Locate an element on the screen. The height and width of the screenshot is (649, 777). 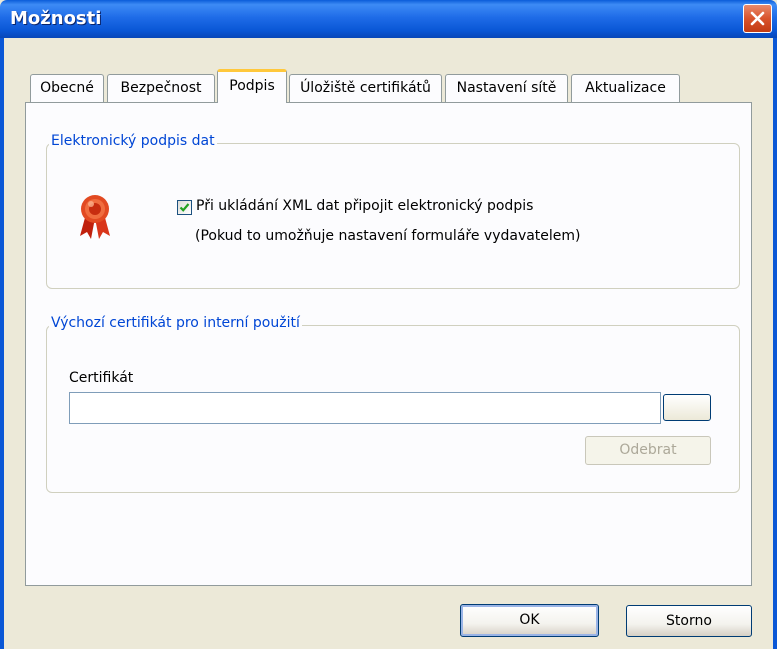
tab-label: Obecné is located at coordinates (67, 88).